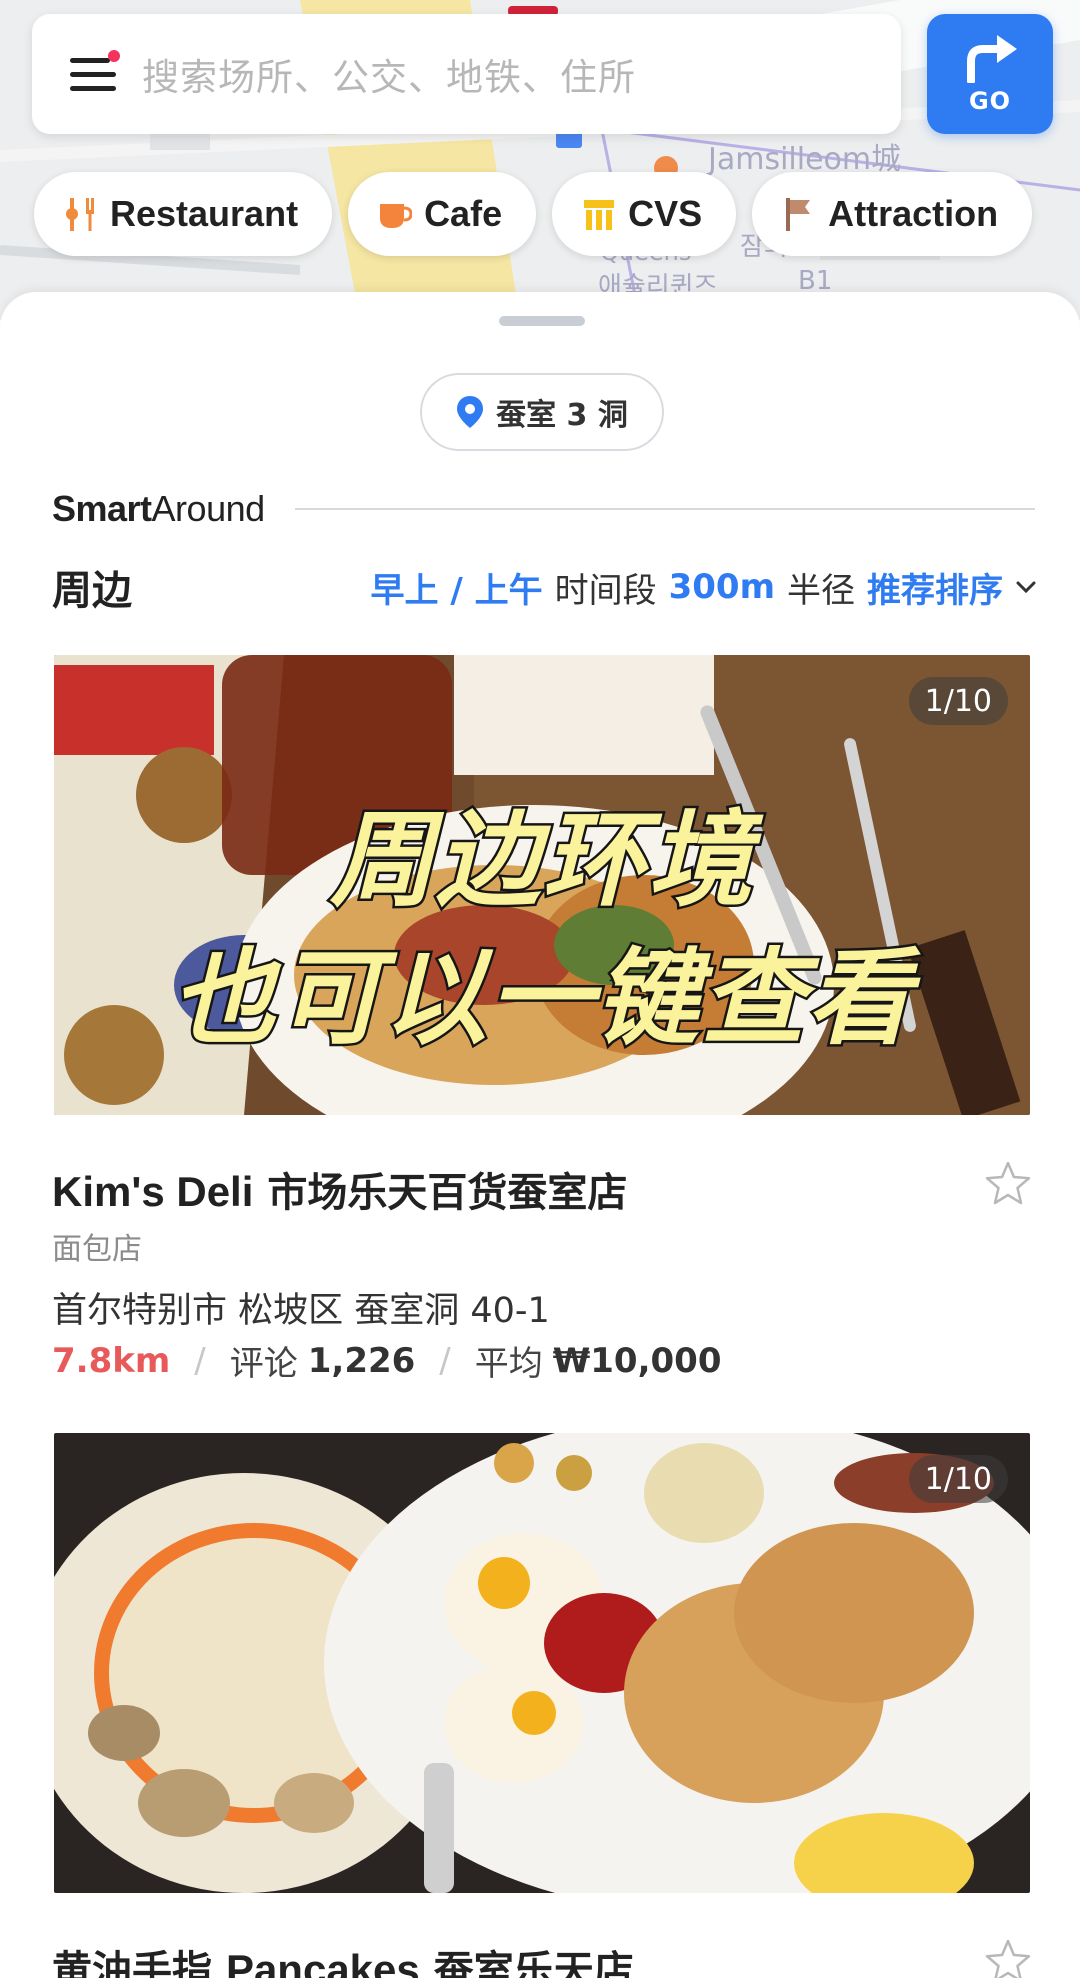  I want to click on chip-restaurant: Restaurant, so click(183, 214).